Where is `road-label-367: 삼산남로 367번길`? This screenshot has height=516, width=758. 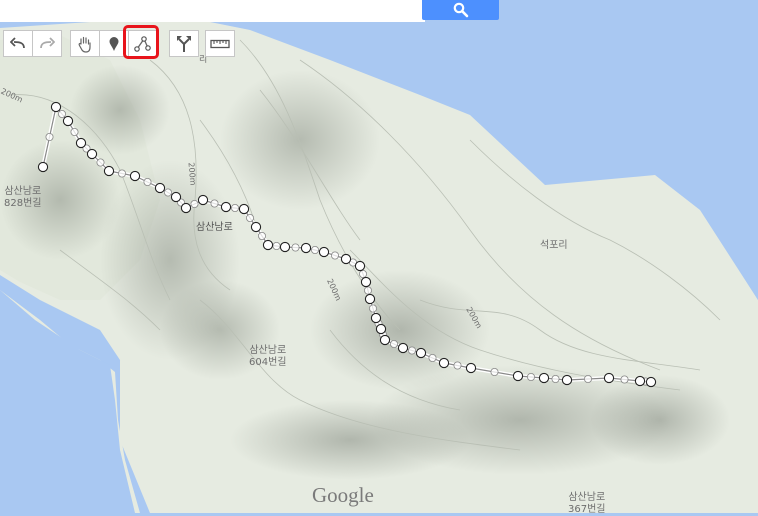
road-label-367: 삼산남로 367번길 is located at coordinates (587, 504).